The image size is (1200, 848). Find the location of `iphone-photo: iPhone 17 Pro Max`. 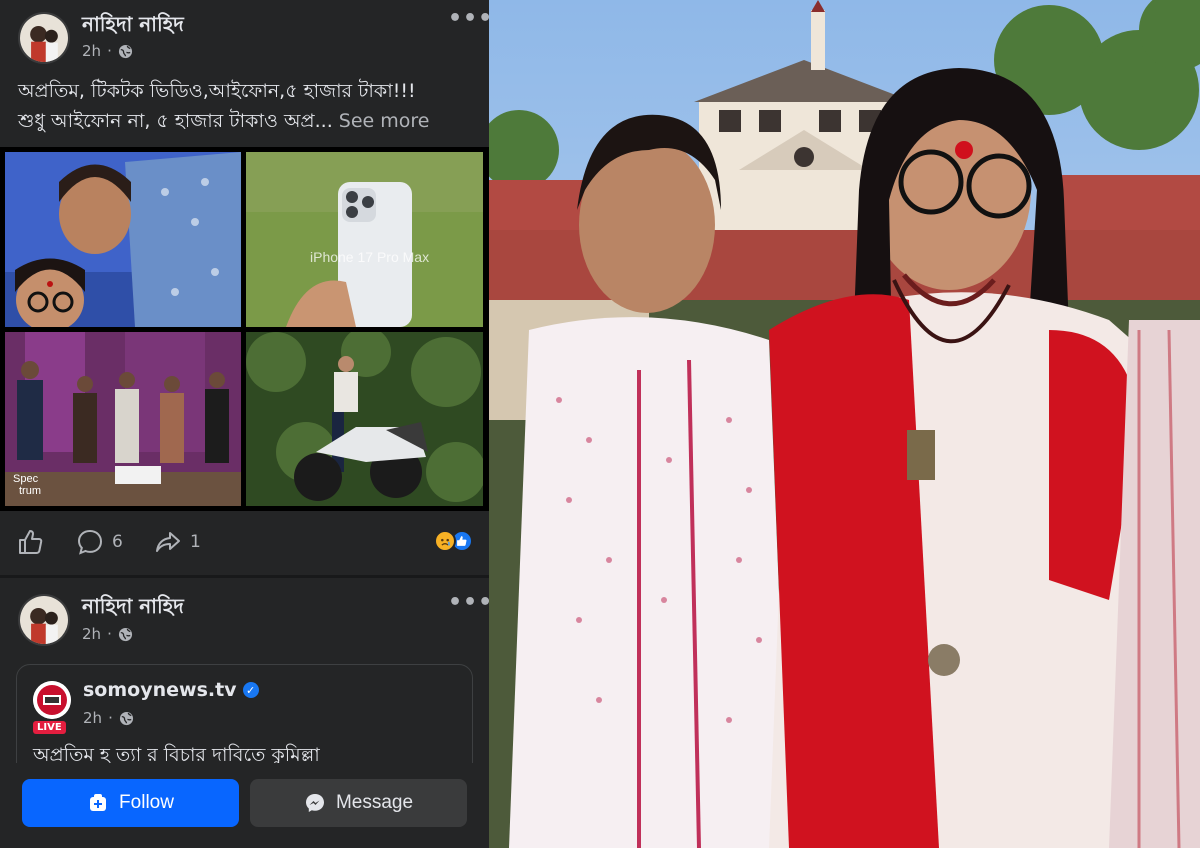

iphone-photo: iPhone 17 Pro Max is located at coordinates (364, 239).